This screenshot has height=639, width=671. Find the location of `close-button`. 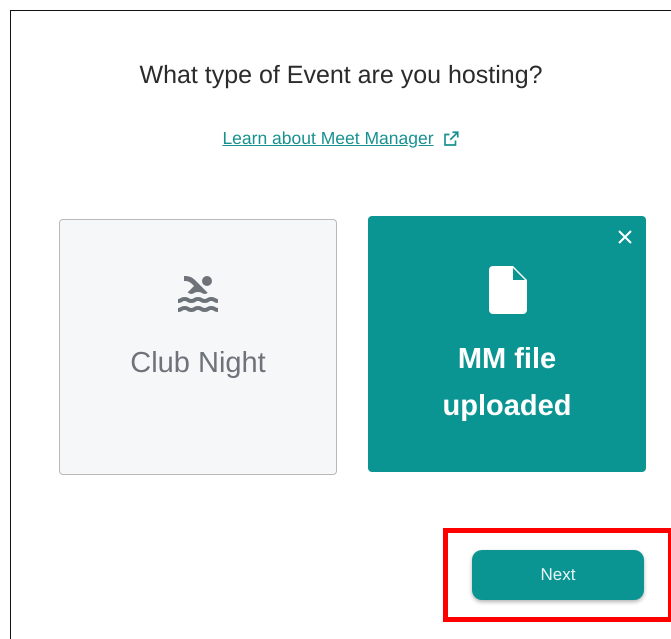

close-button is located at coordinates (625, 237).